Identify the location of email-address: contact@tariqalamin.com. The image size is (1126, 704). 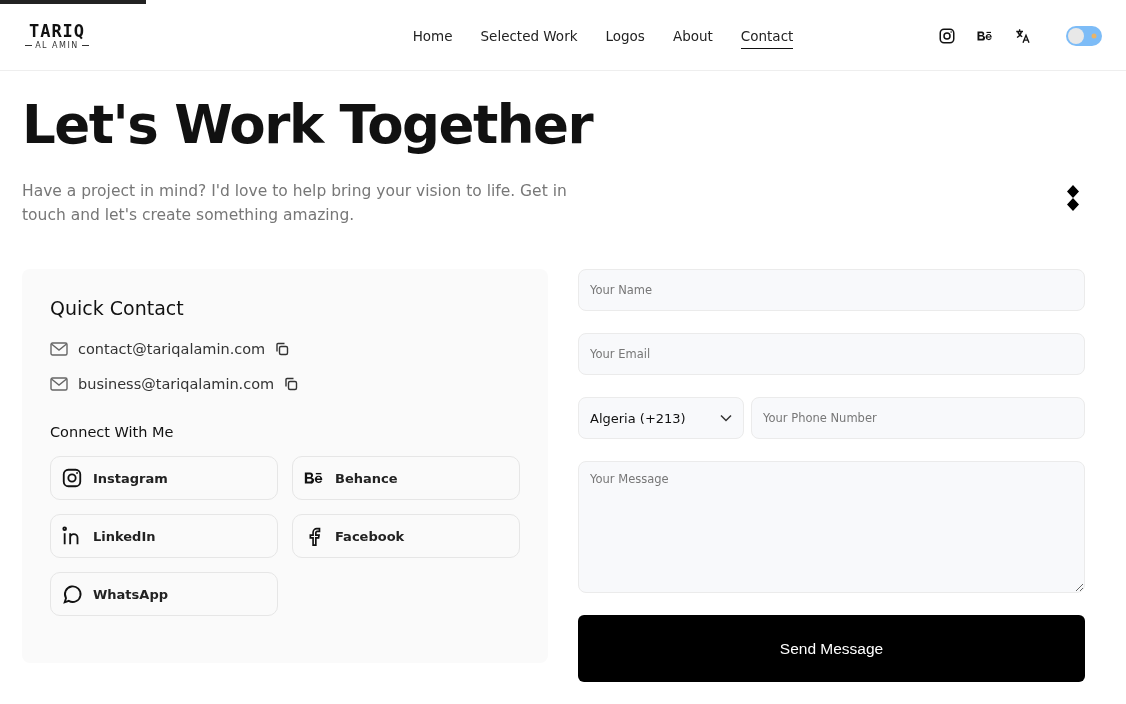
(172, 349).